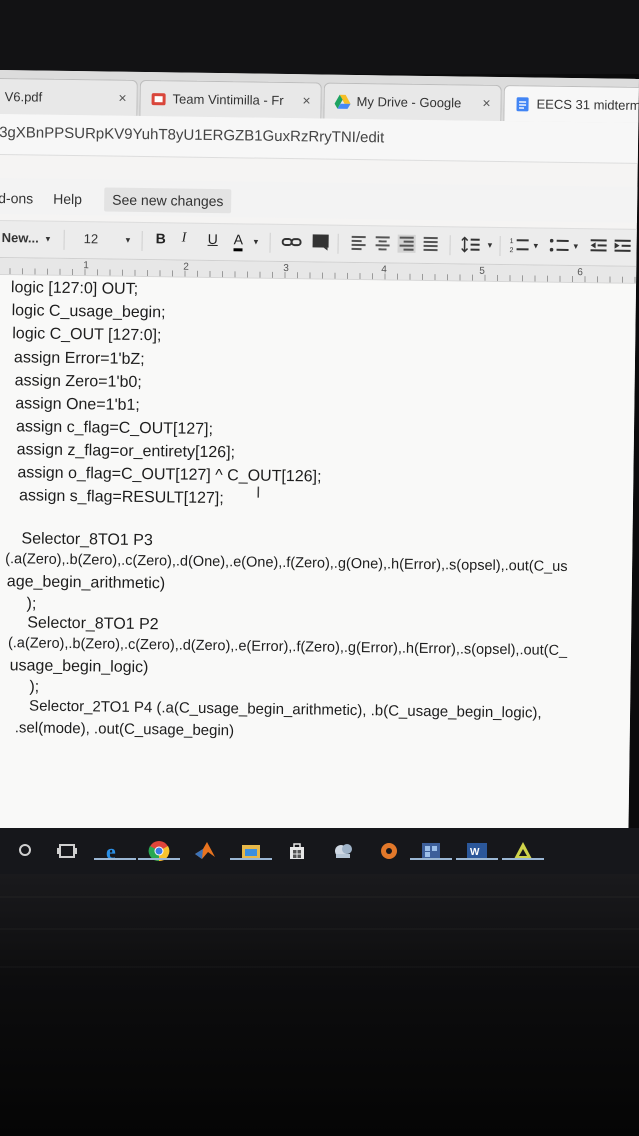 The width and height of the screenshot is (639, 1136). What do you see at coordinates (67, 199) in the screenshot?
I see `menu-help: Help` at bounding box center [67, 199].